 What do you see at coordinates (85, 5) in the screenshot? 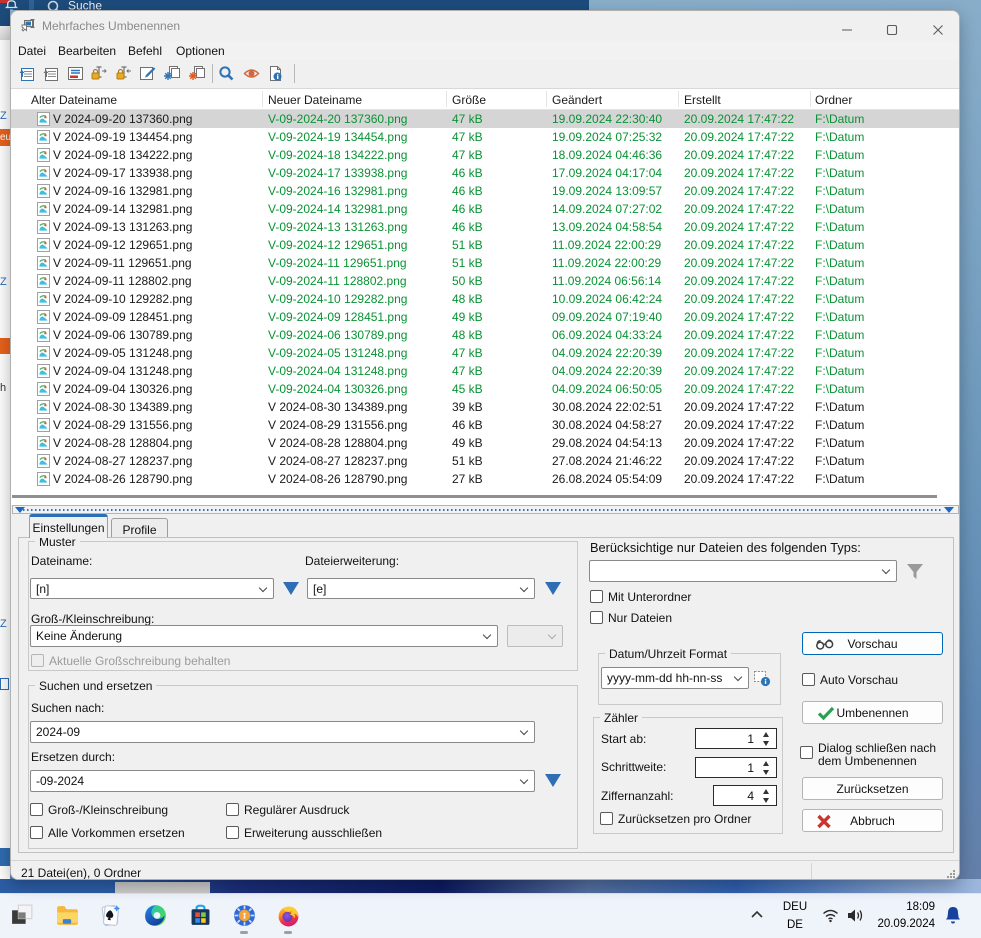
I see `svg-text: Suche` at bounding box center [85, 5].